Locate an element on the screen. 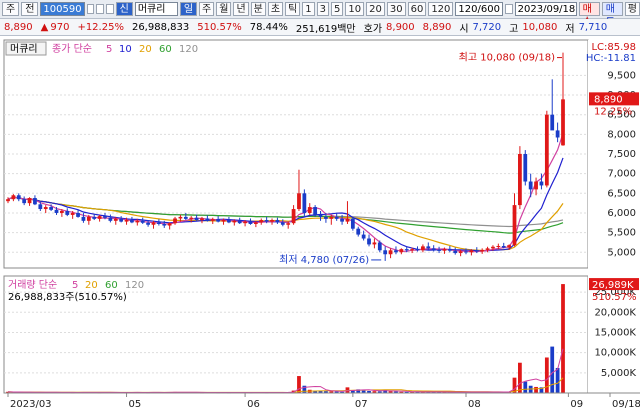 The width and height of the screenshot is (640, 412). arrow-left-icon is located at coordinates (100, 9).